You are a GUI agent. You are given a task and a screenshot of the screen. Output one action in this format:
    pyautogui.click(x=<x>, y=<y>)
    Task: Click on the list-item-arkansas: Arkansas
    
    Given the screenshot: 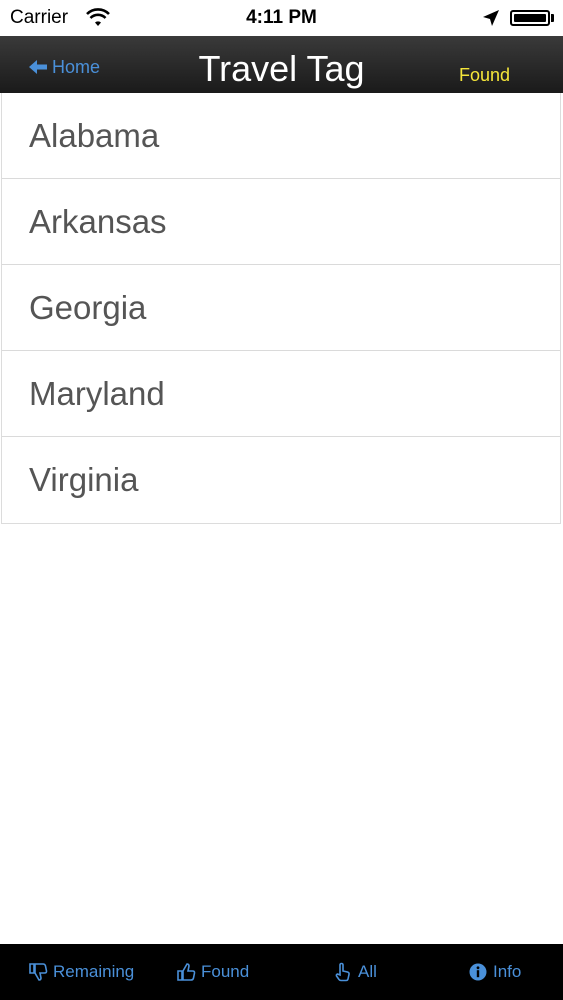 What is the action you would take?
    pyautogui.click(x=281, y=222)
    